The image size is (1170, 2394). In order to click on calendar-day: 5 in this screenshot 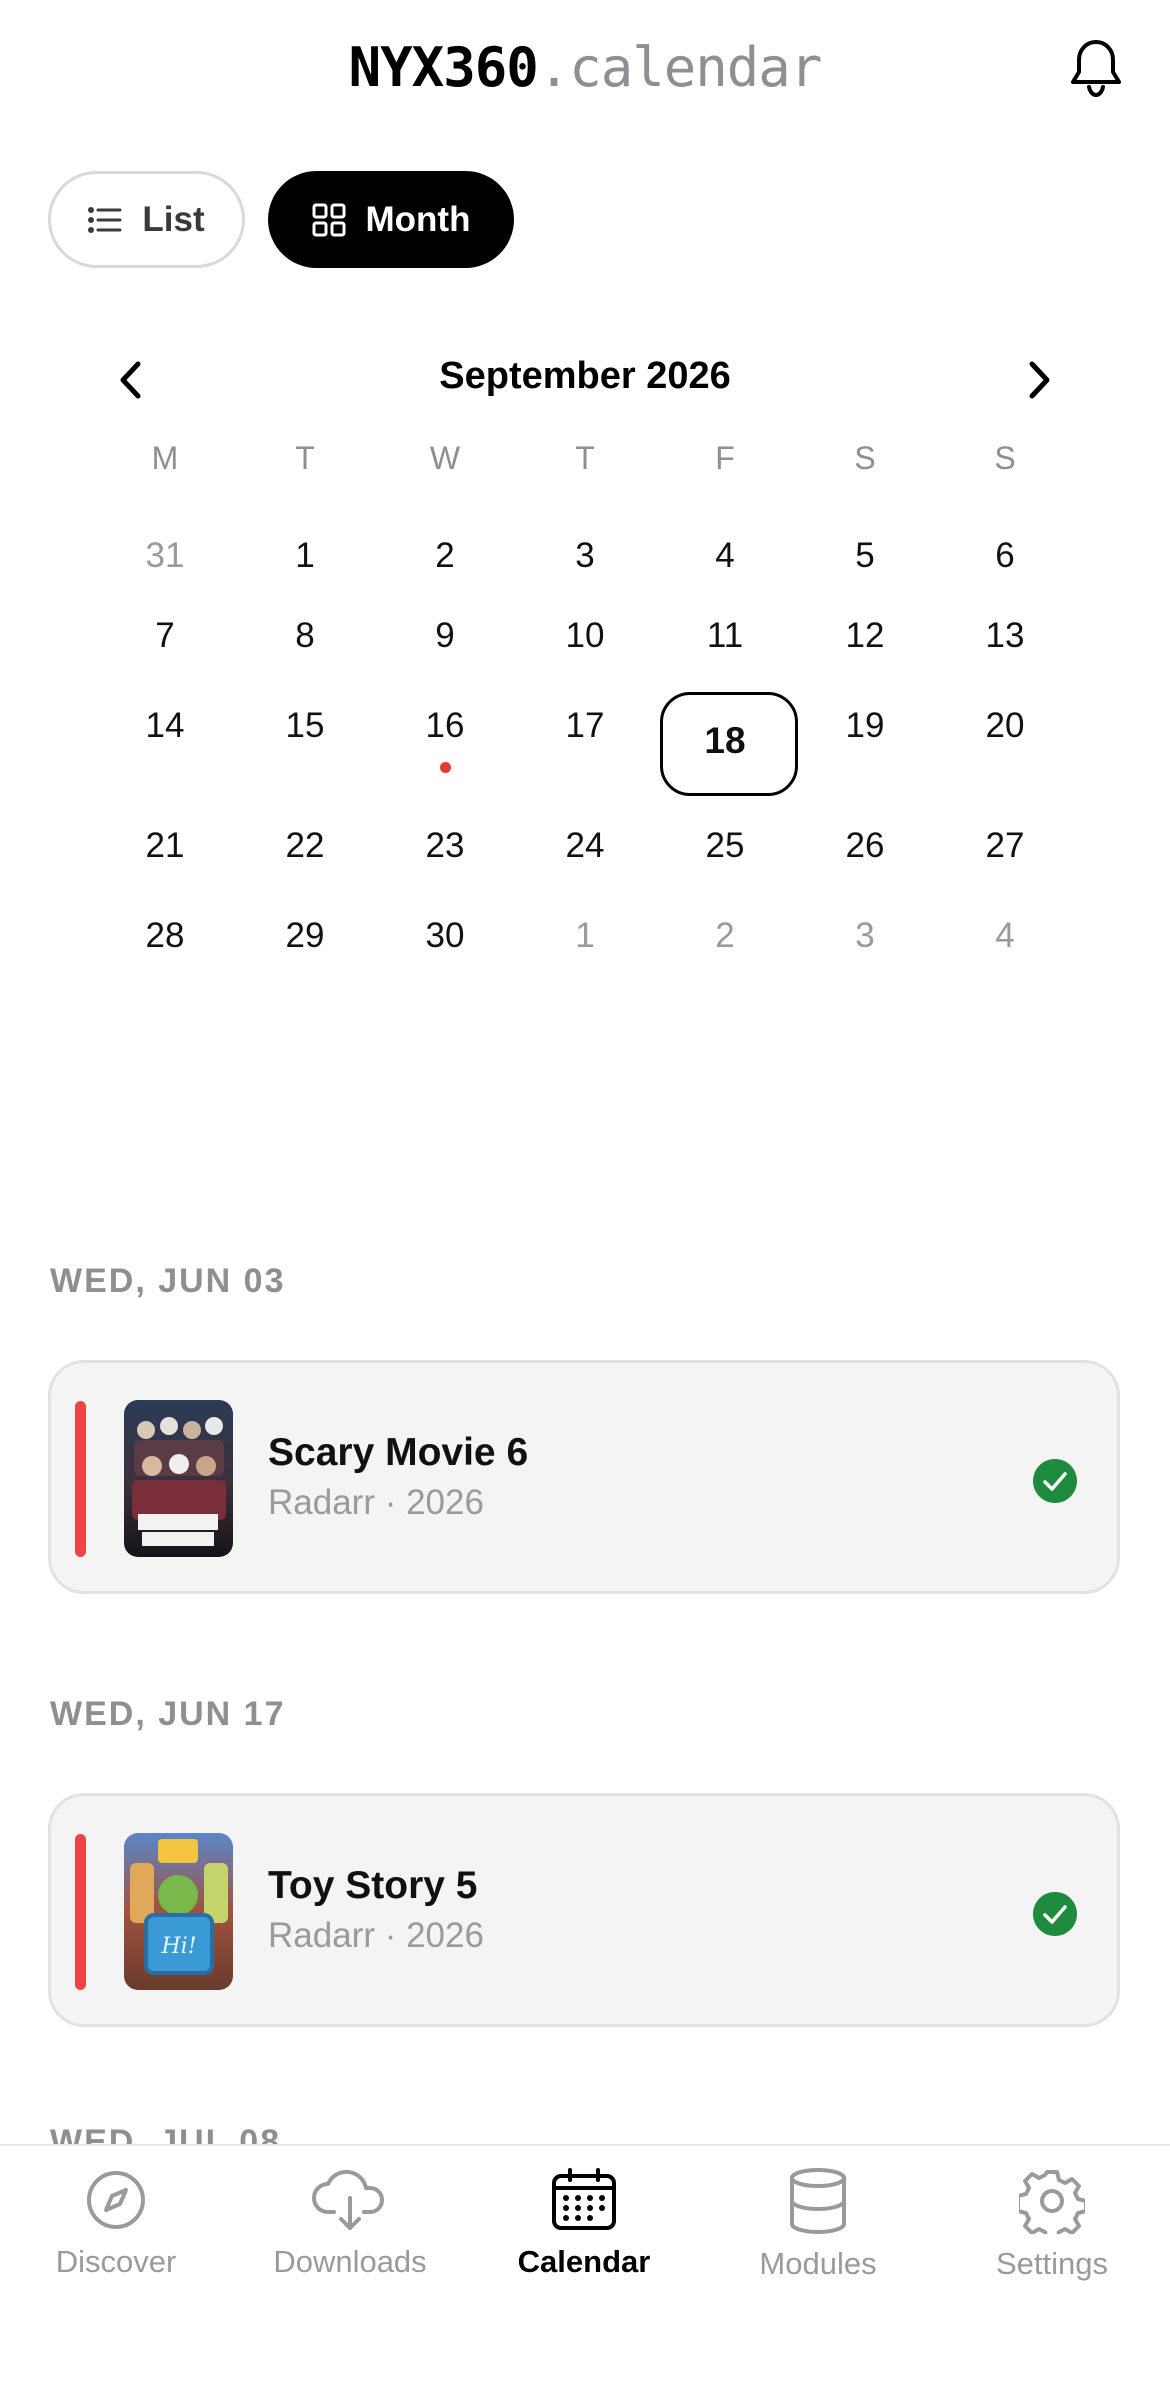, I will do `click(865, 560)`.